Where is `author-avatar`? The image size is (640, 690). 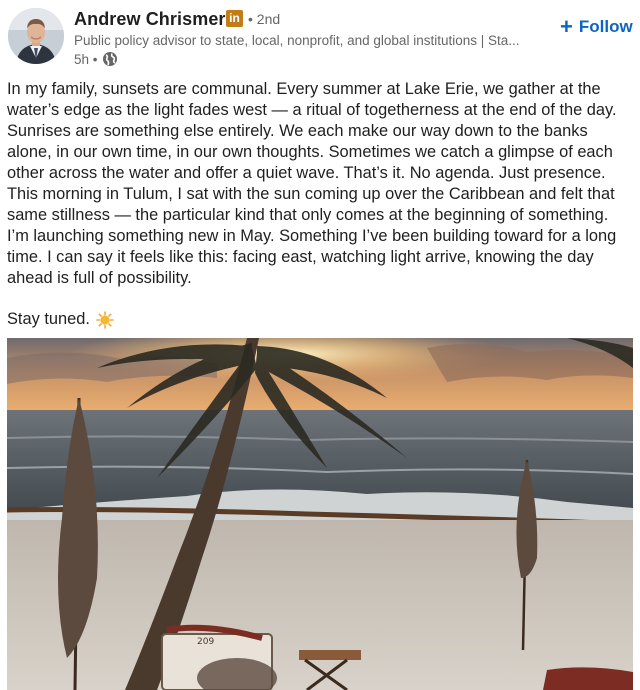 author-avatar is located at coordinates (36, 36).